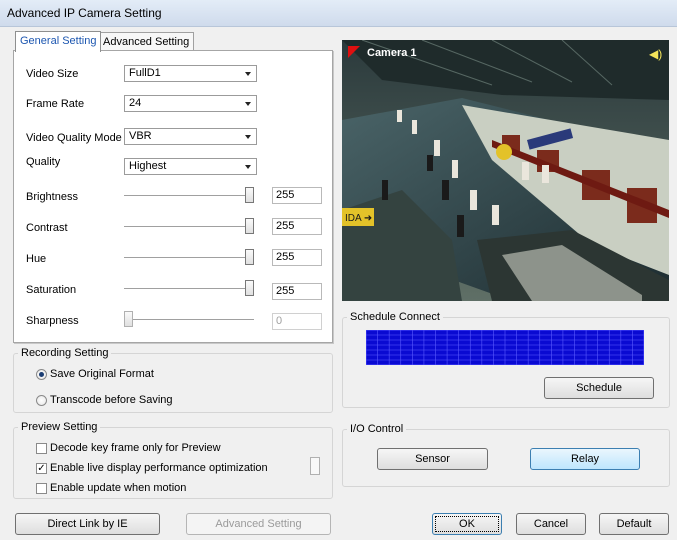  I want to click on contrast-value: 255, so click(297, 226).